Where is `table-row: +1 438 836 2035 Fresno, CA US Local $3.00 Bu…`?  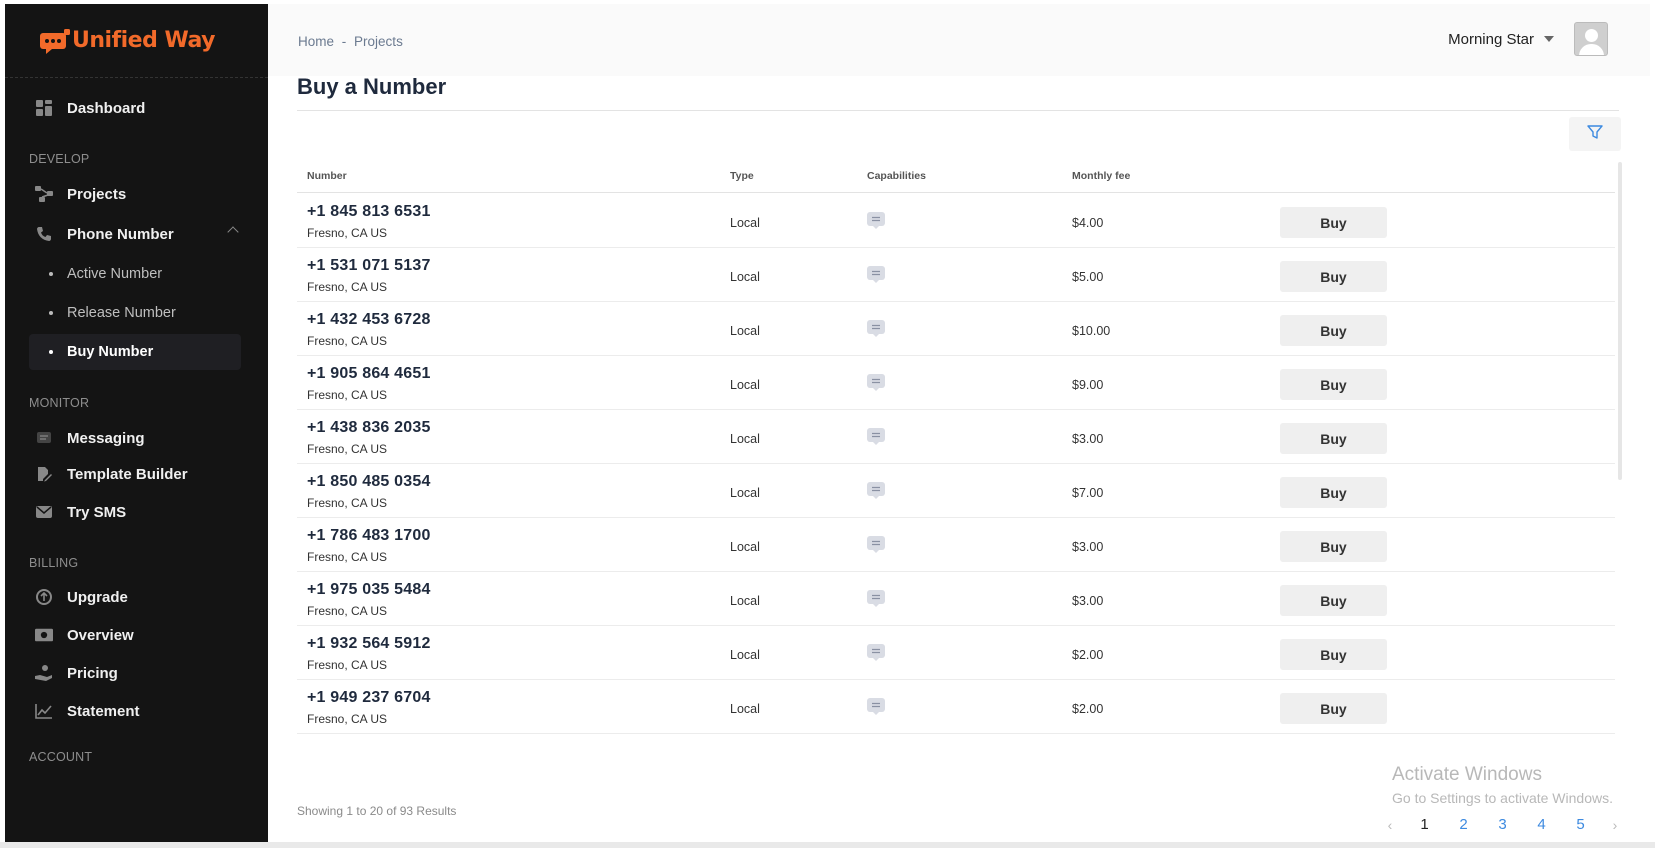
table-row: +1 438 836 2035 Fresno, CA US Local $3.00 Bu… is located at coordinates (956, 437).